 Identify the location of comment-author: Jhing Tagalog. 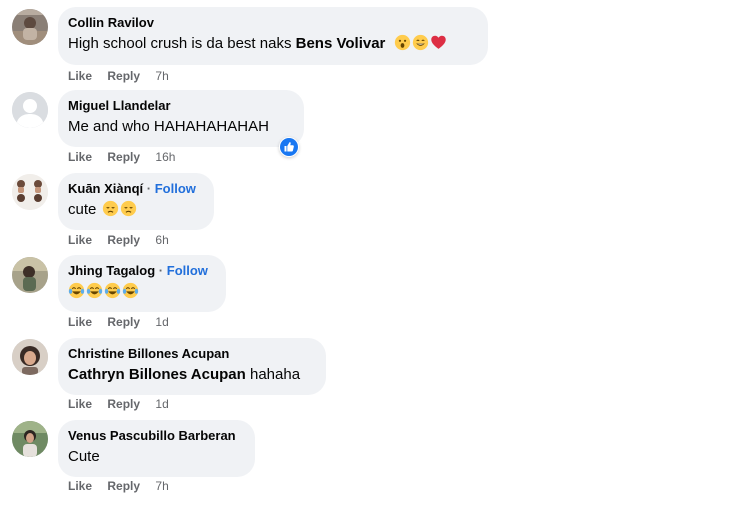
(111, 270).